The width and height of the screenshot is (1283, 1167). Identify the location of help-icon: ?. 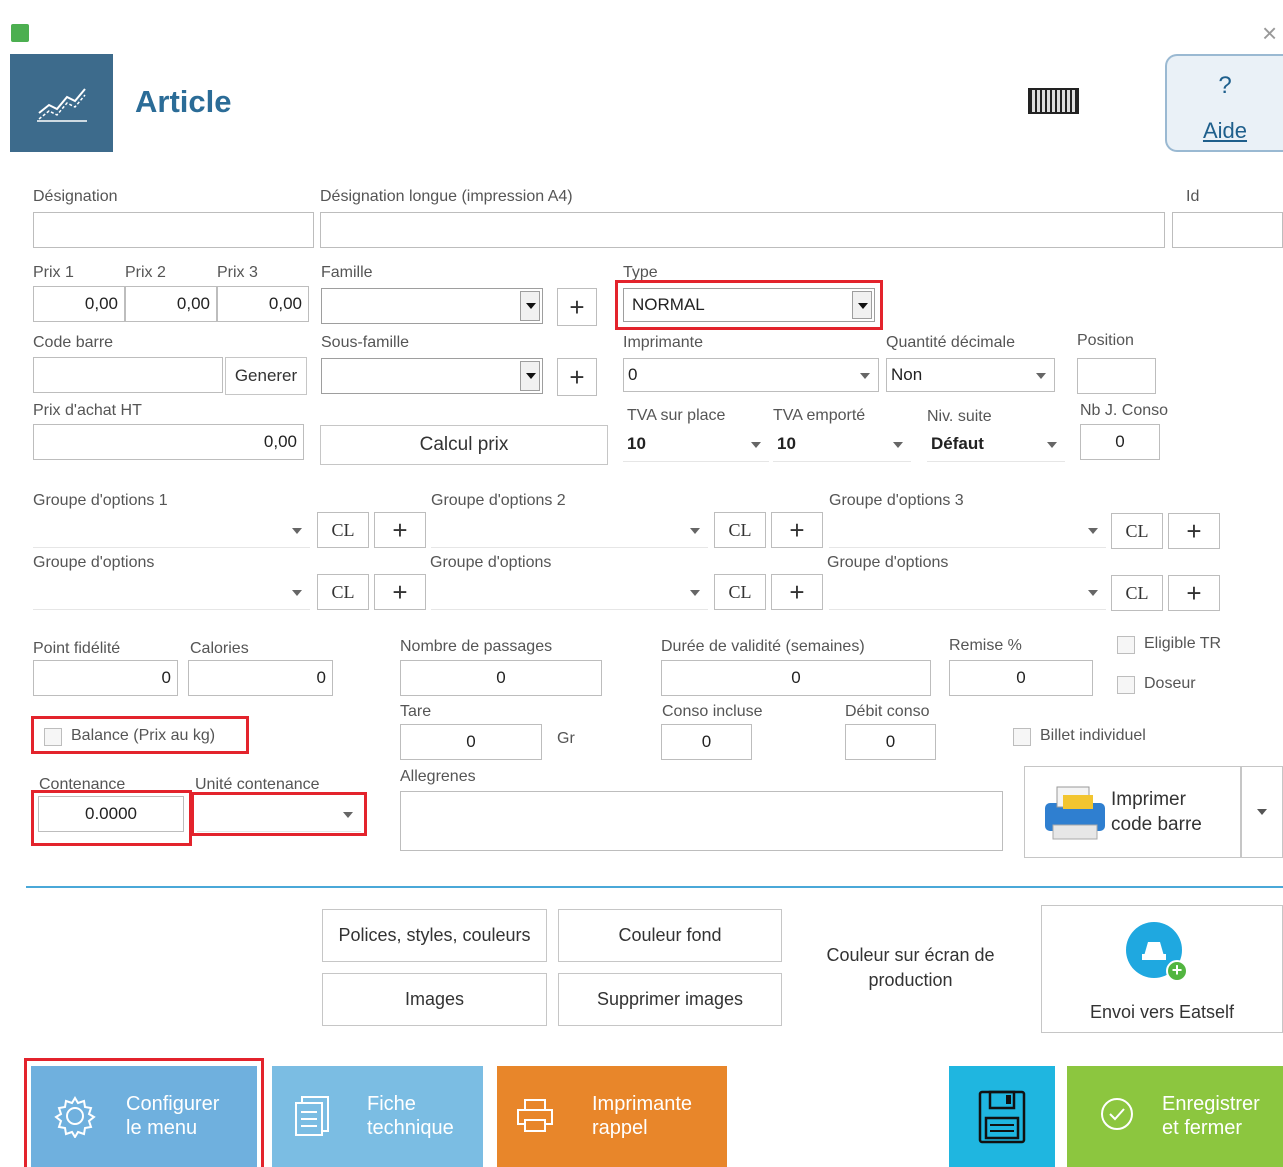
(1225, 85).